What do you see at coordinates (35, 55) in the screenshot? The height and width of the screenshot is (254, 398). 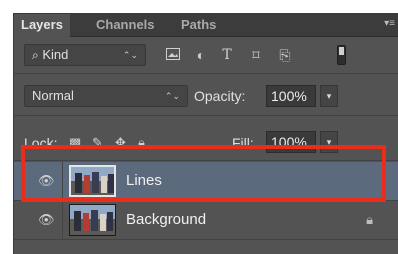 I see `search-icon: ⌕` at bounding box center [35, 55].